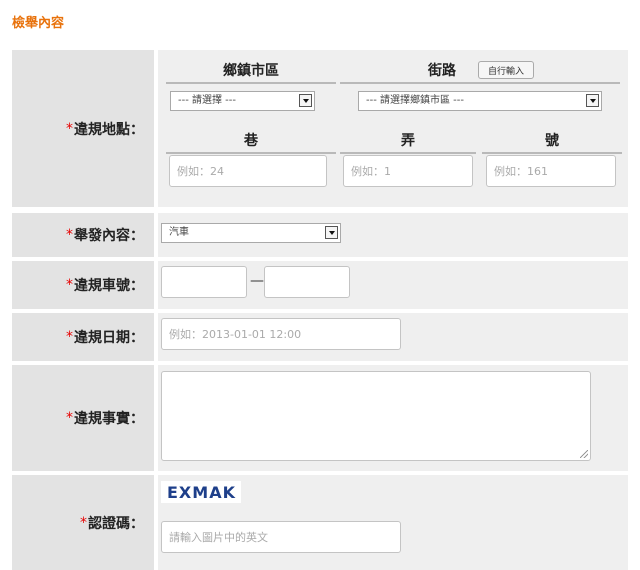  Describe the element at coordinates (281, 334) in the screenshot. I see `date-input: 例如：2013-01-01 12:00` at that location.